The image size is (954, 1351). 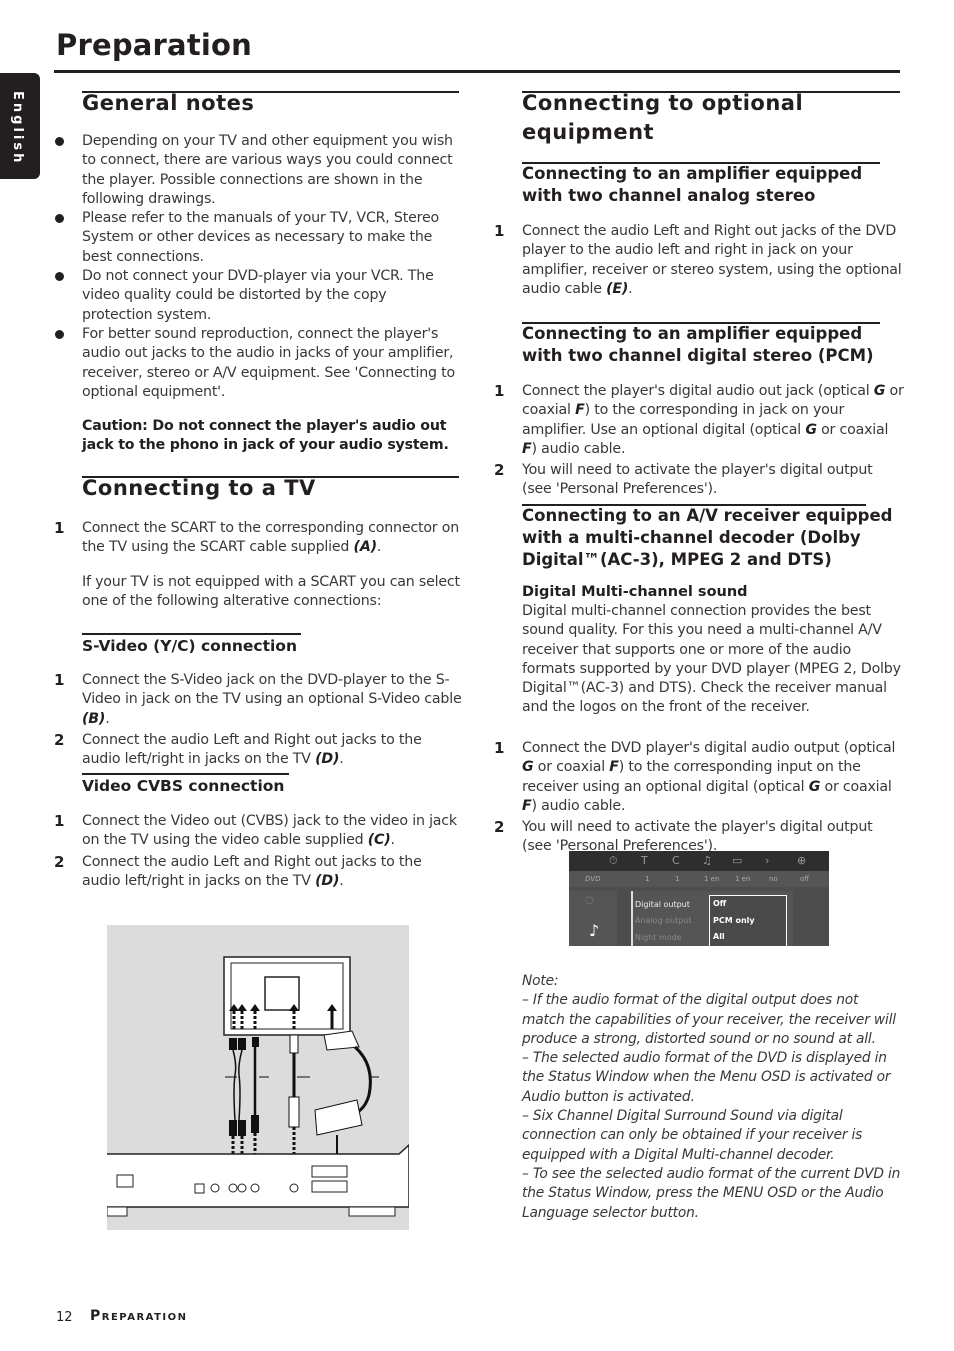 I want to click on language-tab: English, so click(x=20, y=126).